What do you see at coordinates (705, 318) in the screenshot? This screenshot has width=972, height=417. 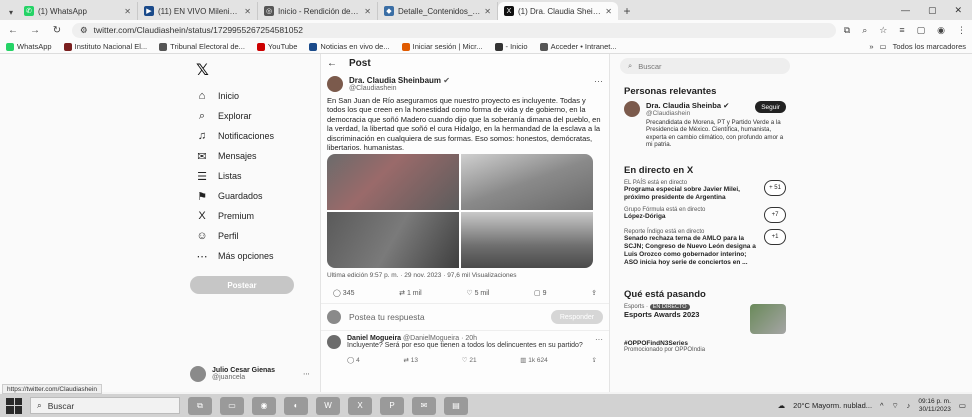 I see `trend-item: Esports · EN DIRECTO Esports Awards 2023` at bounding box center [705, 318].